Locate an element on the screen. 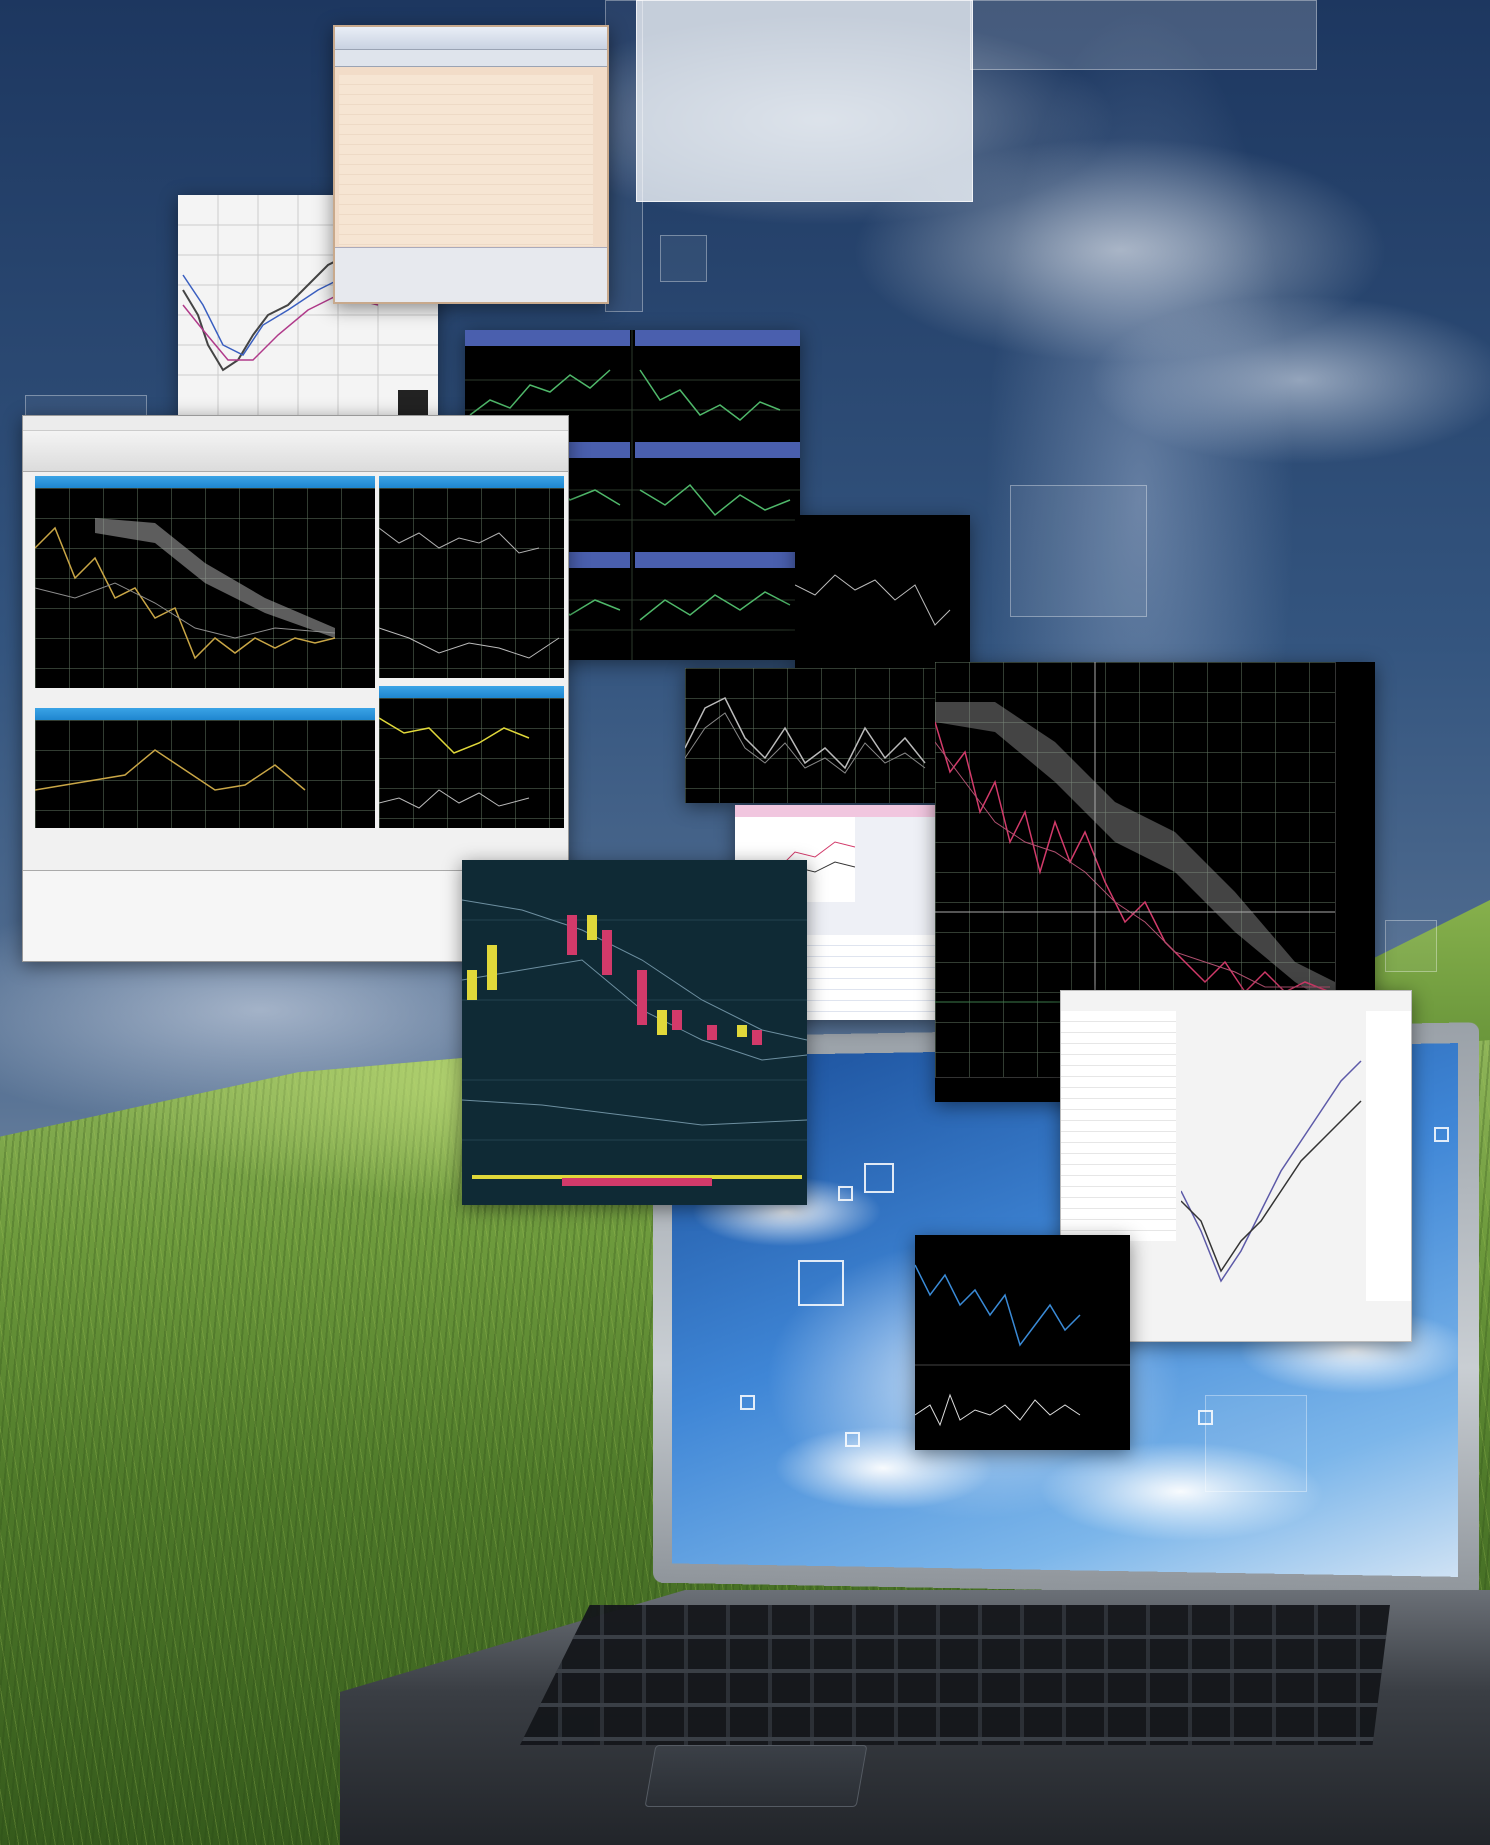 The image size is (1490, 1845). keyboard-rows is located at coordinates (955, 1675).